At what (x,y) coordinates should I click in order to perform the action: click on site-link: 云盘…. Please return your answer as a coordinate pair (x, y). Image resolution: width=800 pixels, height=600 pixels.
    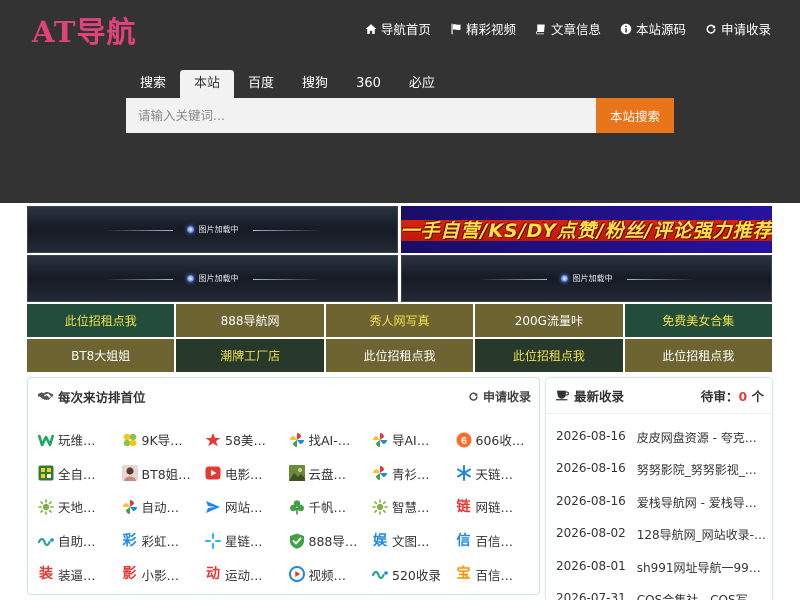
    Looking at the image, I should click on (330, 474).